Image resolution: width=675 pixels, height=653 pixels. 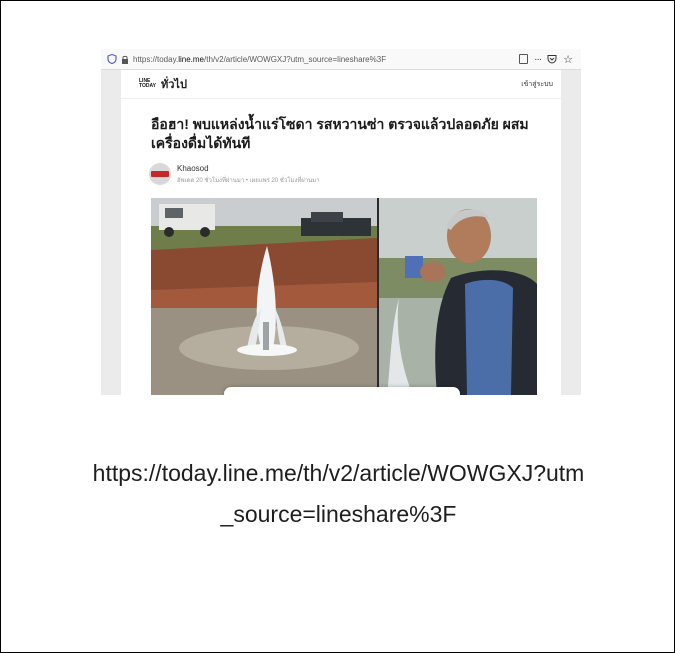 I want to click on publisher-name: Khaosod, so click(x=248, y=168).